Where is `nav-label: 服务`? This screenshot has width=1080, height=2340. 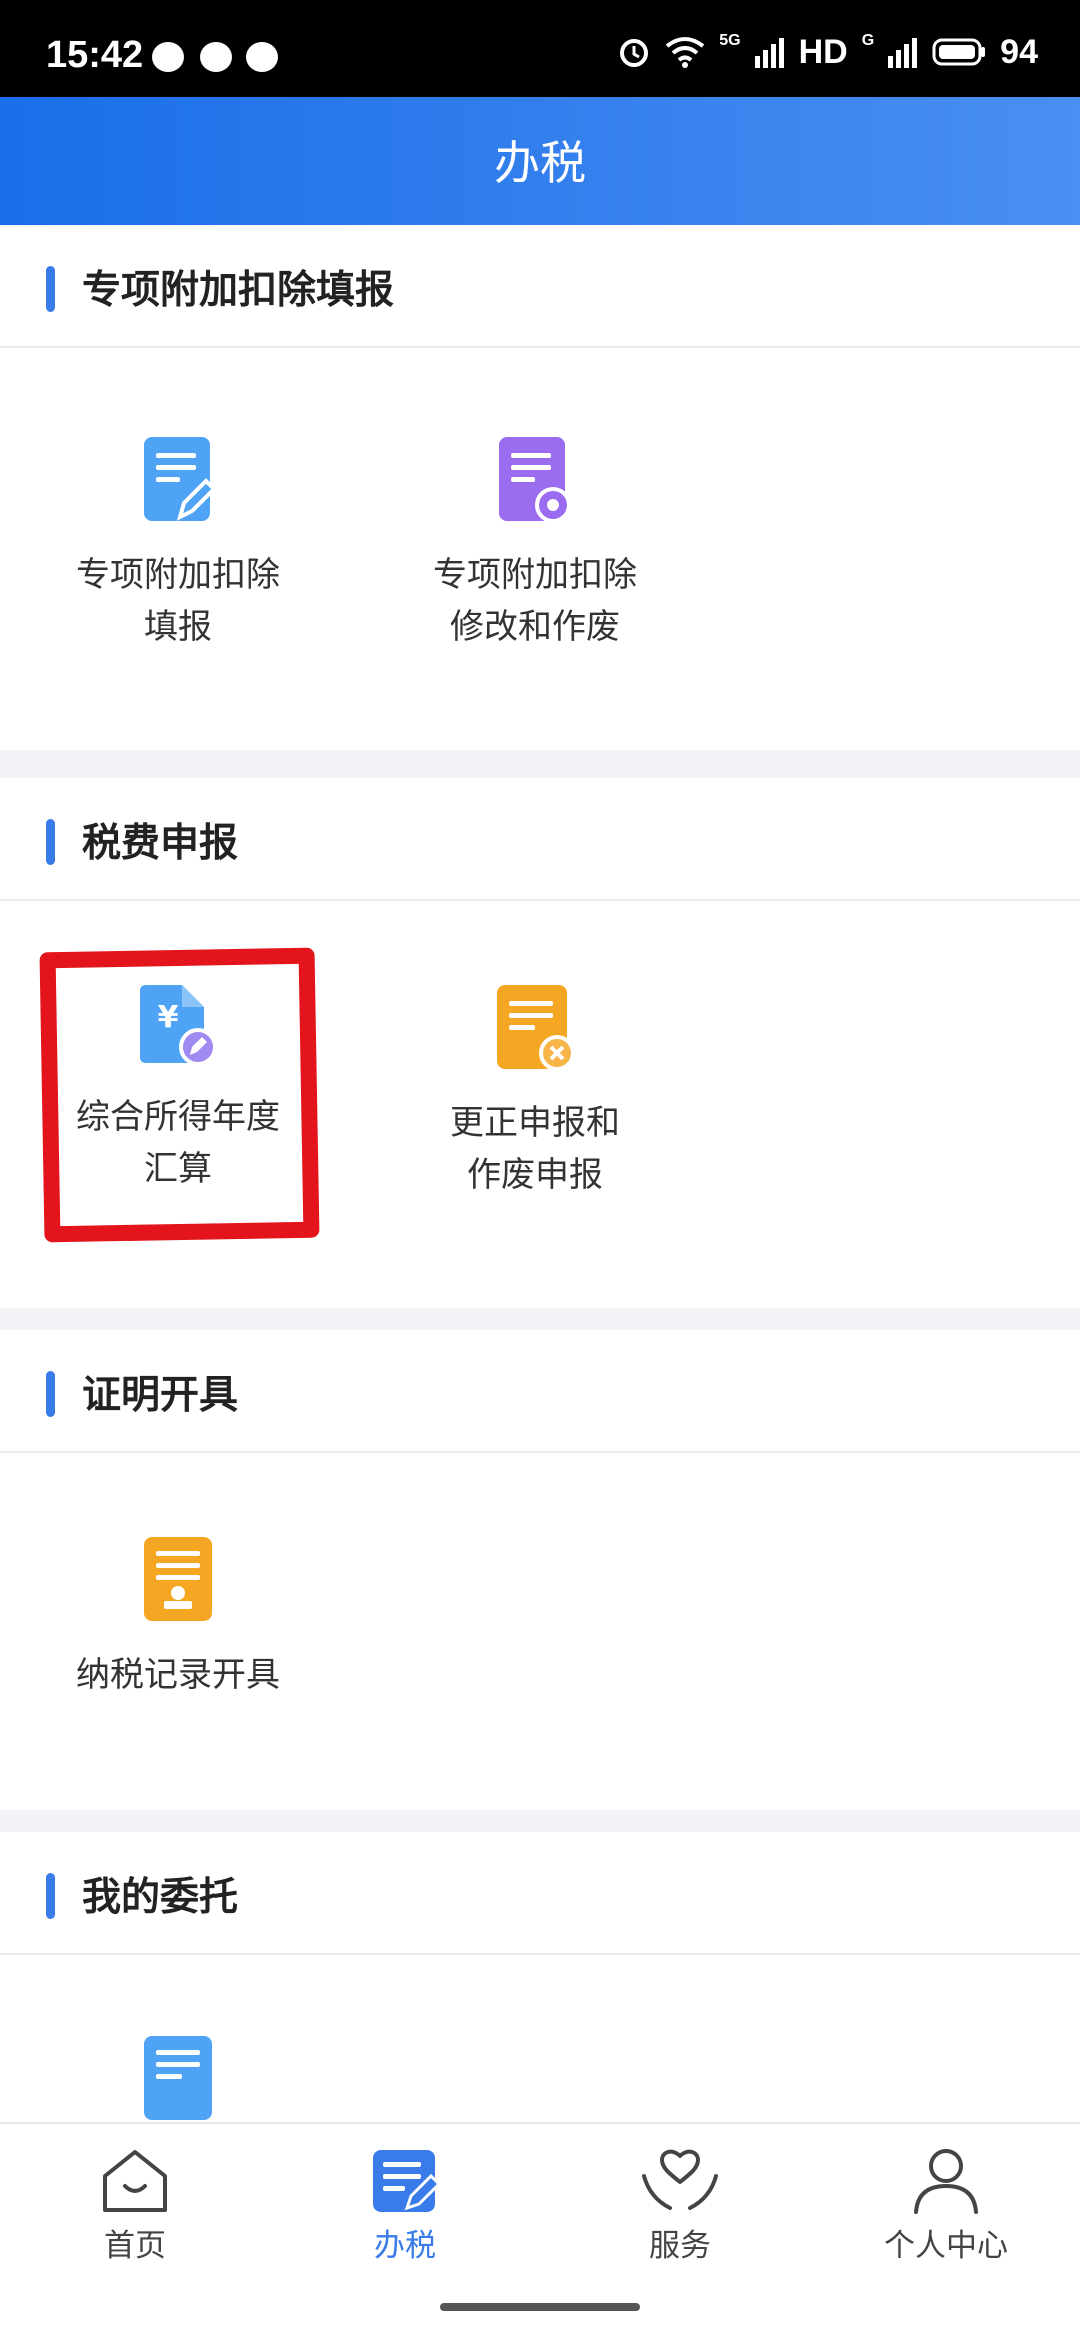
nav-label: 服务 is located at coordinates (680, 2246).